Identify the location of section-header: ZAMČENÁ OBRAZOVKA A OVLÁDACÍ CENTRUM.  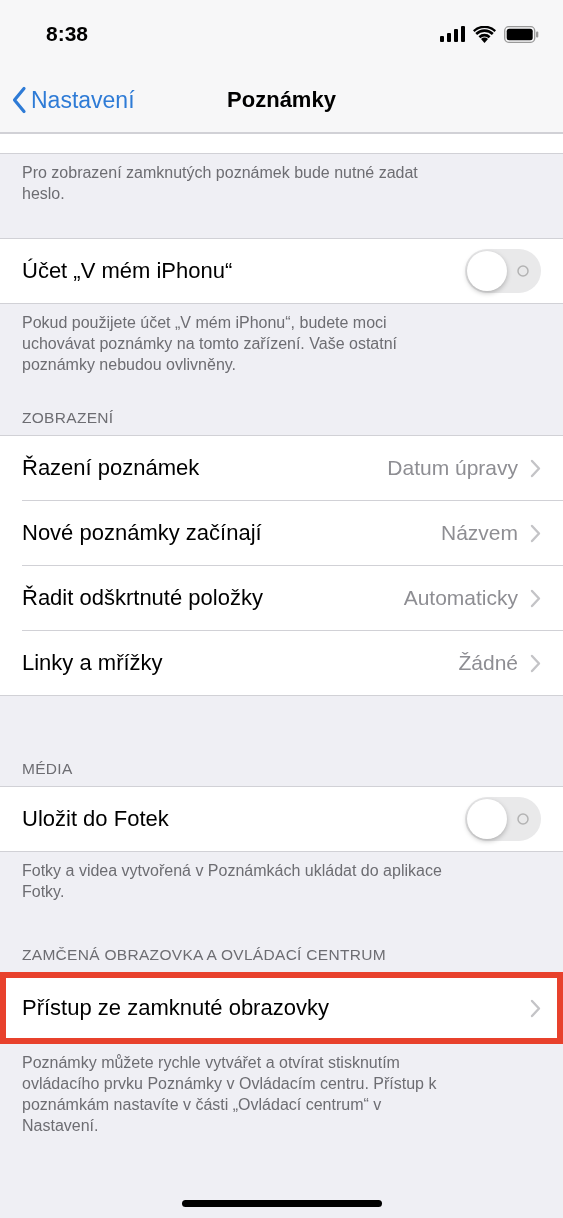
(204, 955).